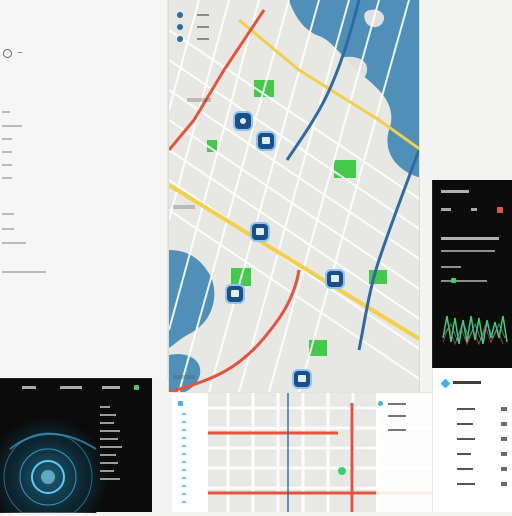 The height and width of the screenshot is (516, 512). What do you see at coordinates (54, 465) in the screenshot?
I see `radar-ring` at bounding box center [54, 465].